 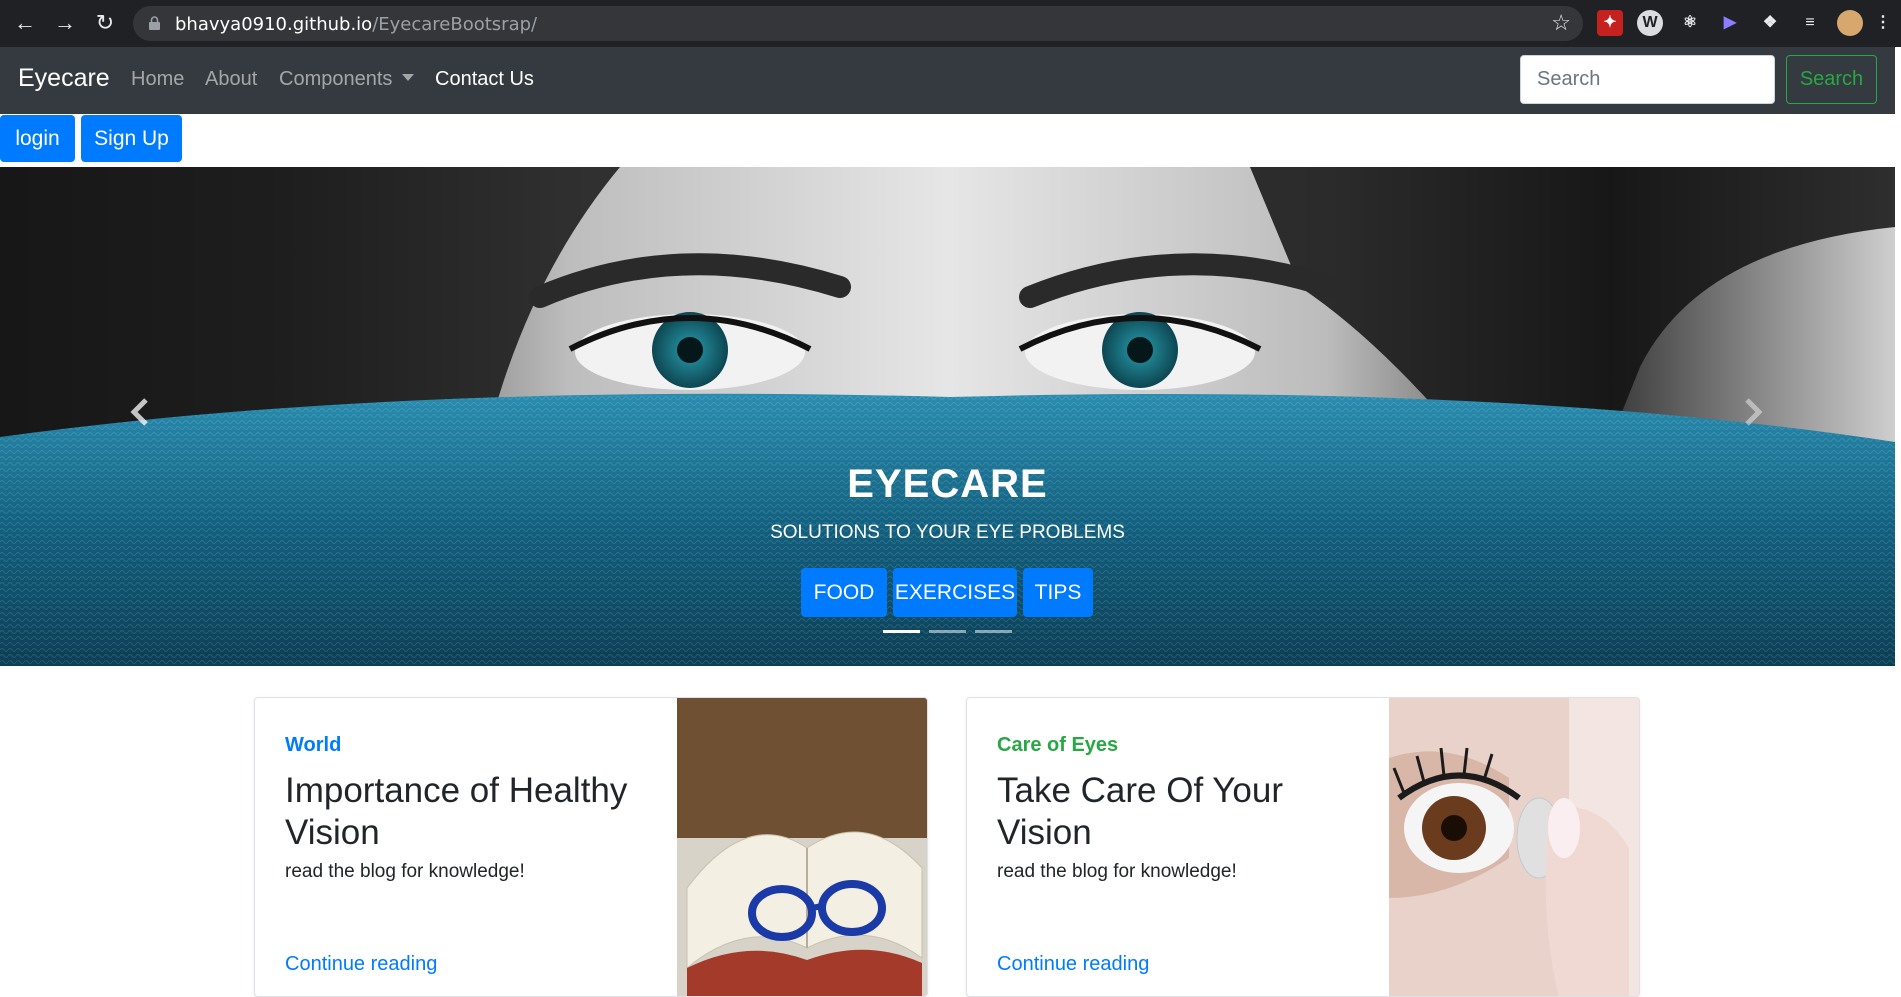 What do you see at coordinates (1883, 23) in the screenshot?
I see `menu-dots-icon: ⋮` at bounding box center [1883, 23].